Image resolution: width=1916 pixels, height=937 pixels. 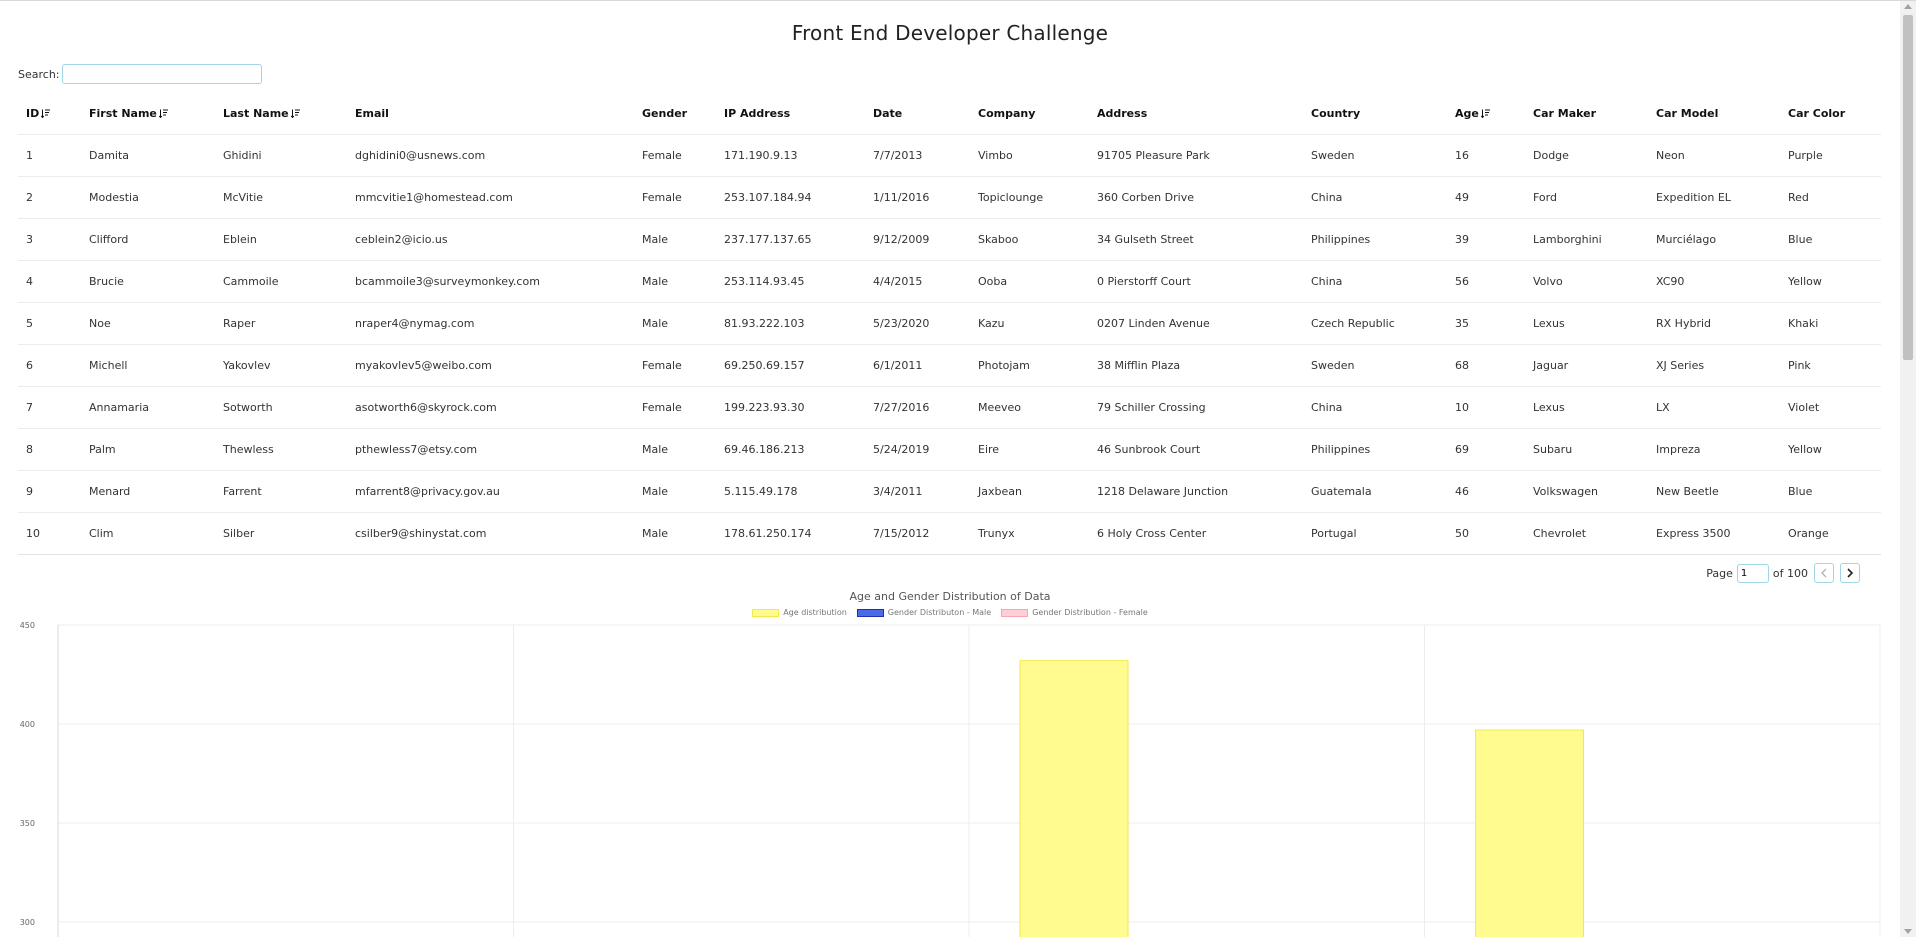 I want to click on table-cell: Yakovlev, so click(x=281, y=365).